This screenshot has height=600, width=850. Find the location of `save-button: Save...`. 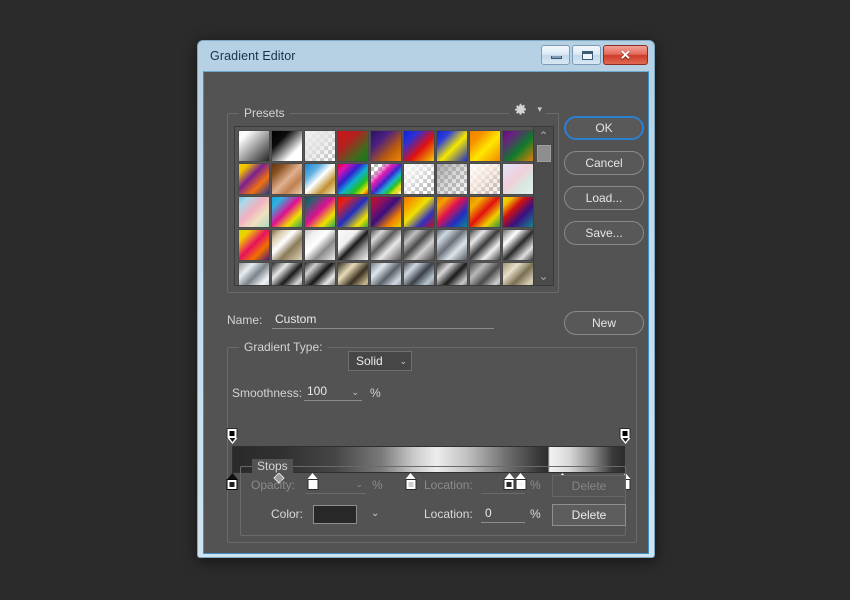

save-button: Save... is located at coordinates (604, 233).